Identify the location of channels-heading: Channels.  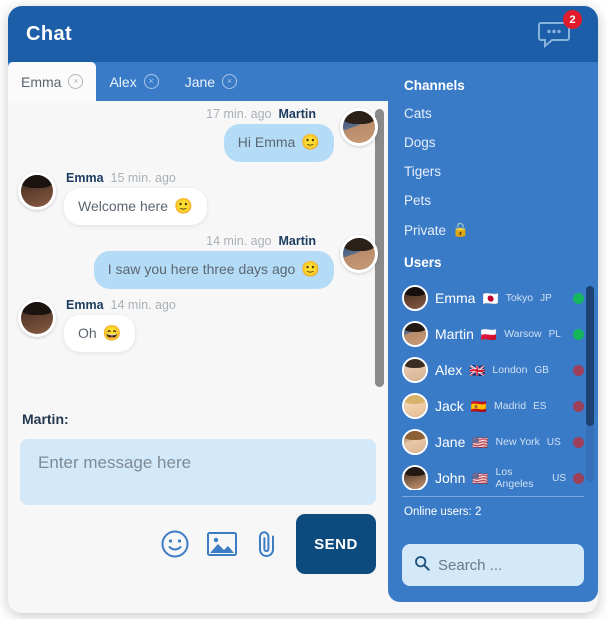
(434, 85).